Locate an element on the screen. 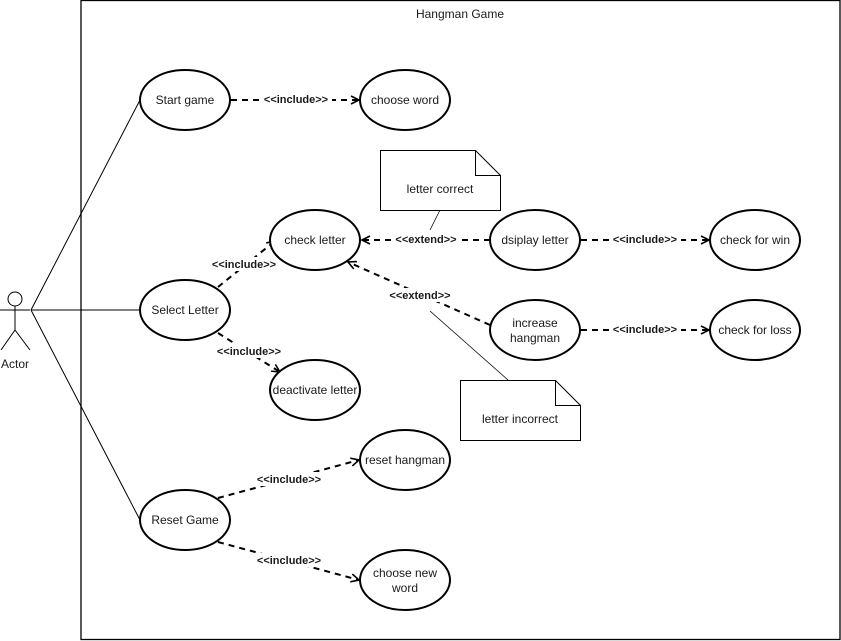  note-letter-correct-shape is located at coordinates (440, 180).